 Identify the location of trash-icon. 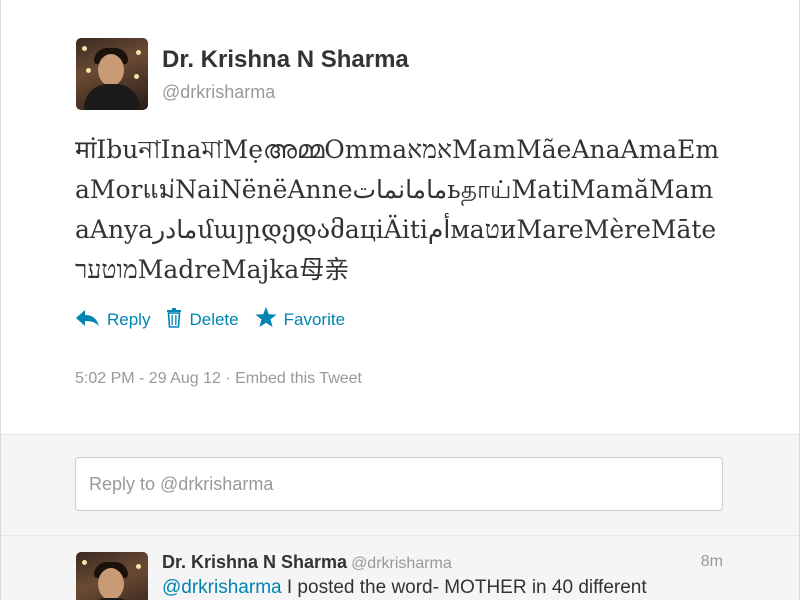
(174, 320).